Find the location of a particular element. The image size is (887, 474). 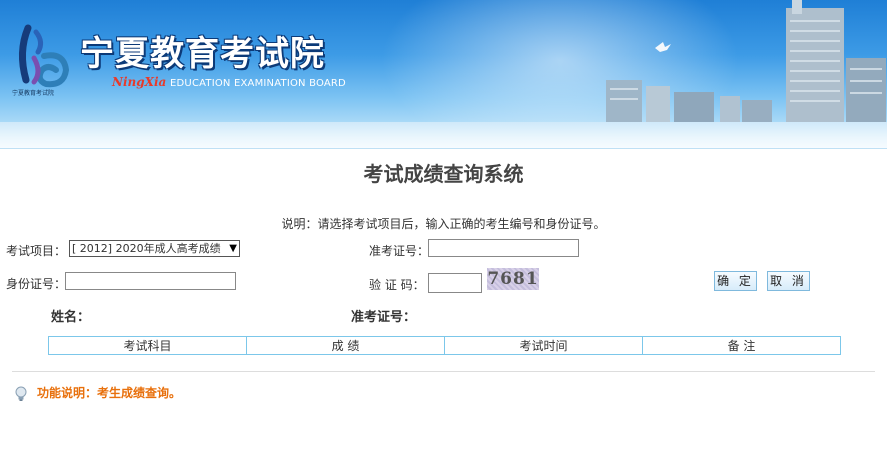

exam-item-select: [ 2012] 2020年成人高考成绩 ▼ is located at coordinates (154, 248).